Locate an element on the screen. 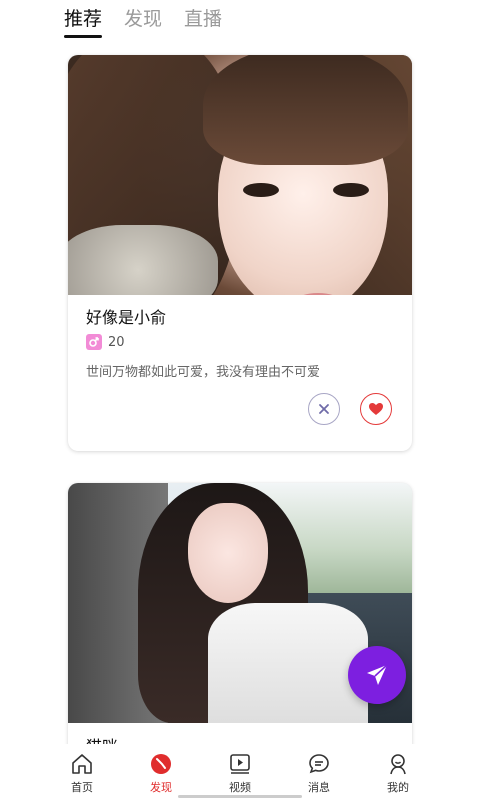 The height and width of the screenshot is (800, 480). nav-label: 视频 is located at coordinates (240, 787).